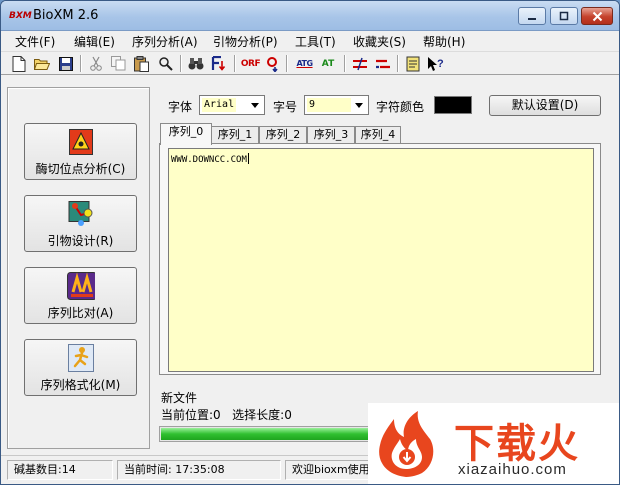 This screenshot has height=485, width=620. Describe the element at coordinates (512, 469) in the screenshot. I see `watermark-subtitle: xiazaihuo.com` at that location.